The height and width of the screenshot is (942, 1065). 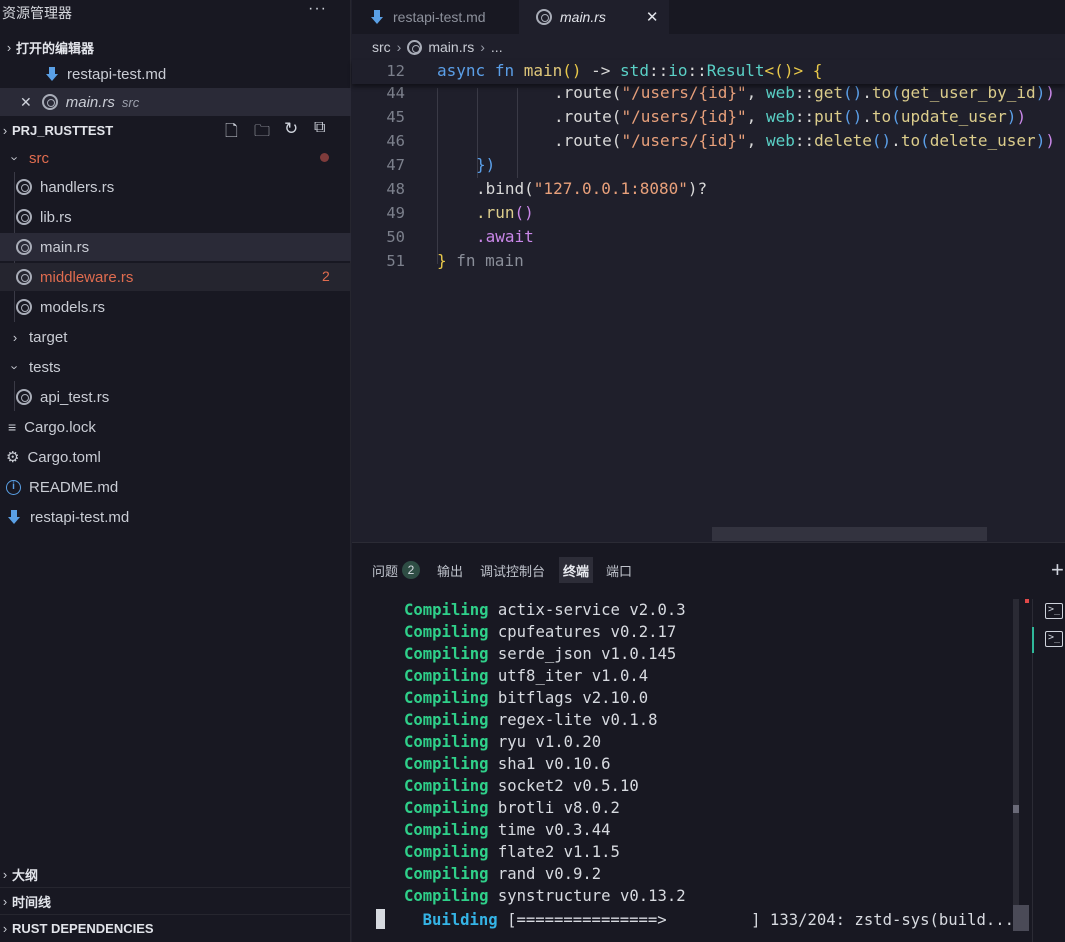 What do you see at coordinates (377, 17) in the screenshot?
I see `markdown-file-icon` at bounding box center [377, 17].